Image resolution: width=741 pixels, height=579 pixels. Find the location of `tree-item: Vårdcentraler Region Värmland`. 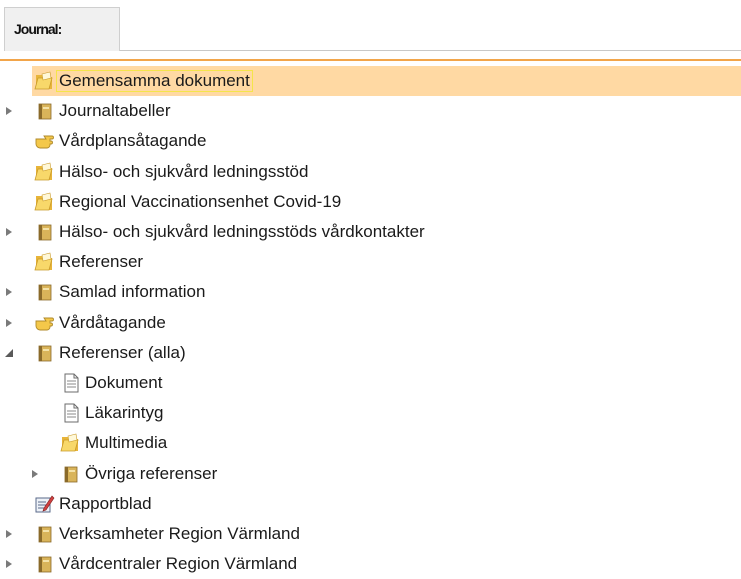

tree-item: Vårdcentraler Region Värmland is located at coordinates (370, 564).